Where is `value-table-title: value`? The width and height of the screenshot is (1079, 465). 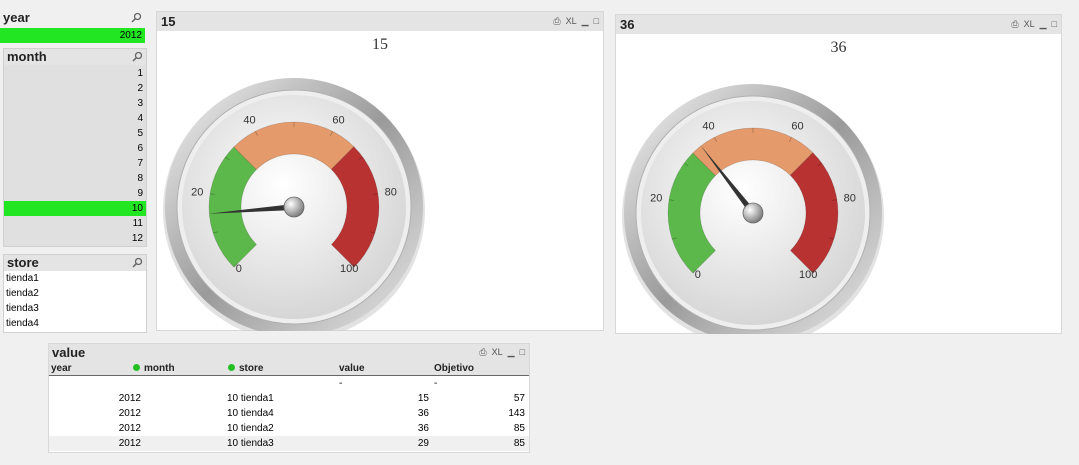
value-table-title: value is located at coordinates (69, 352).